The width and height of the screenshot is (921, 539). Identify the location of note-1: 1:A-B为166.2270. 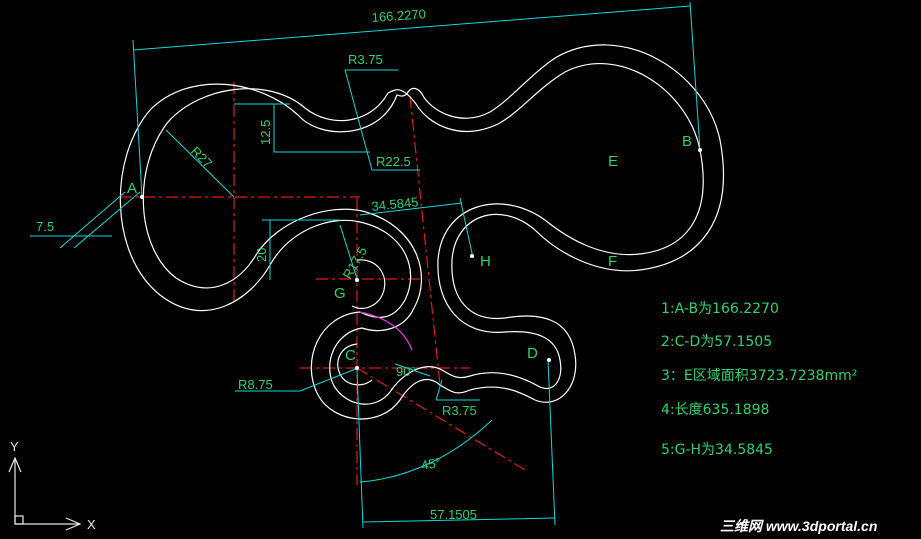
(720, 309).